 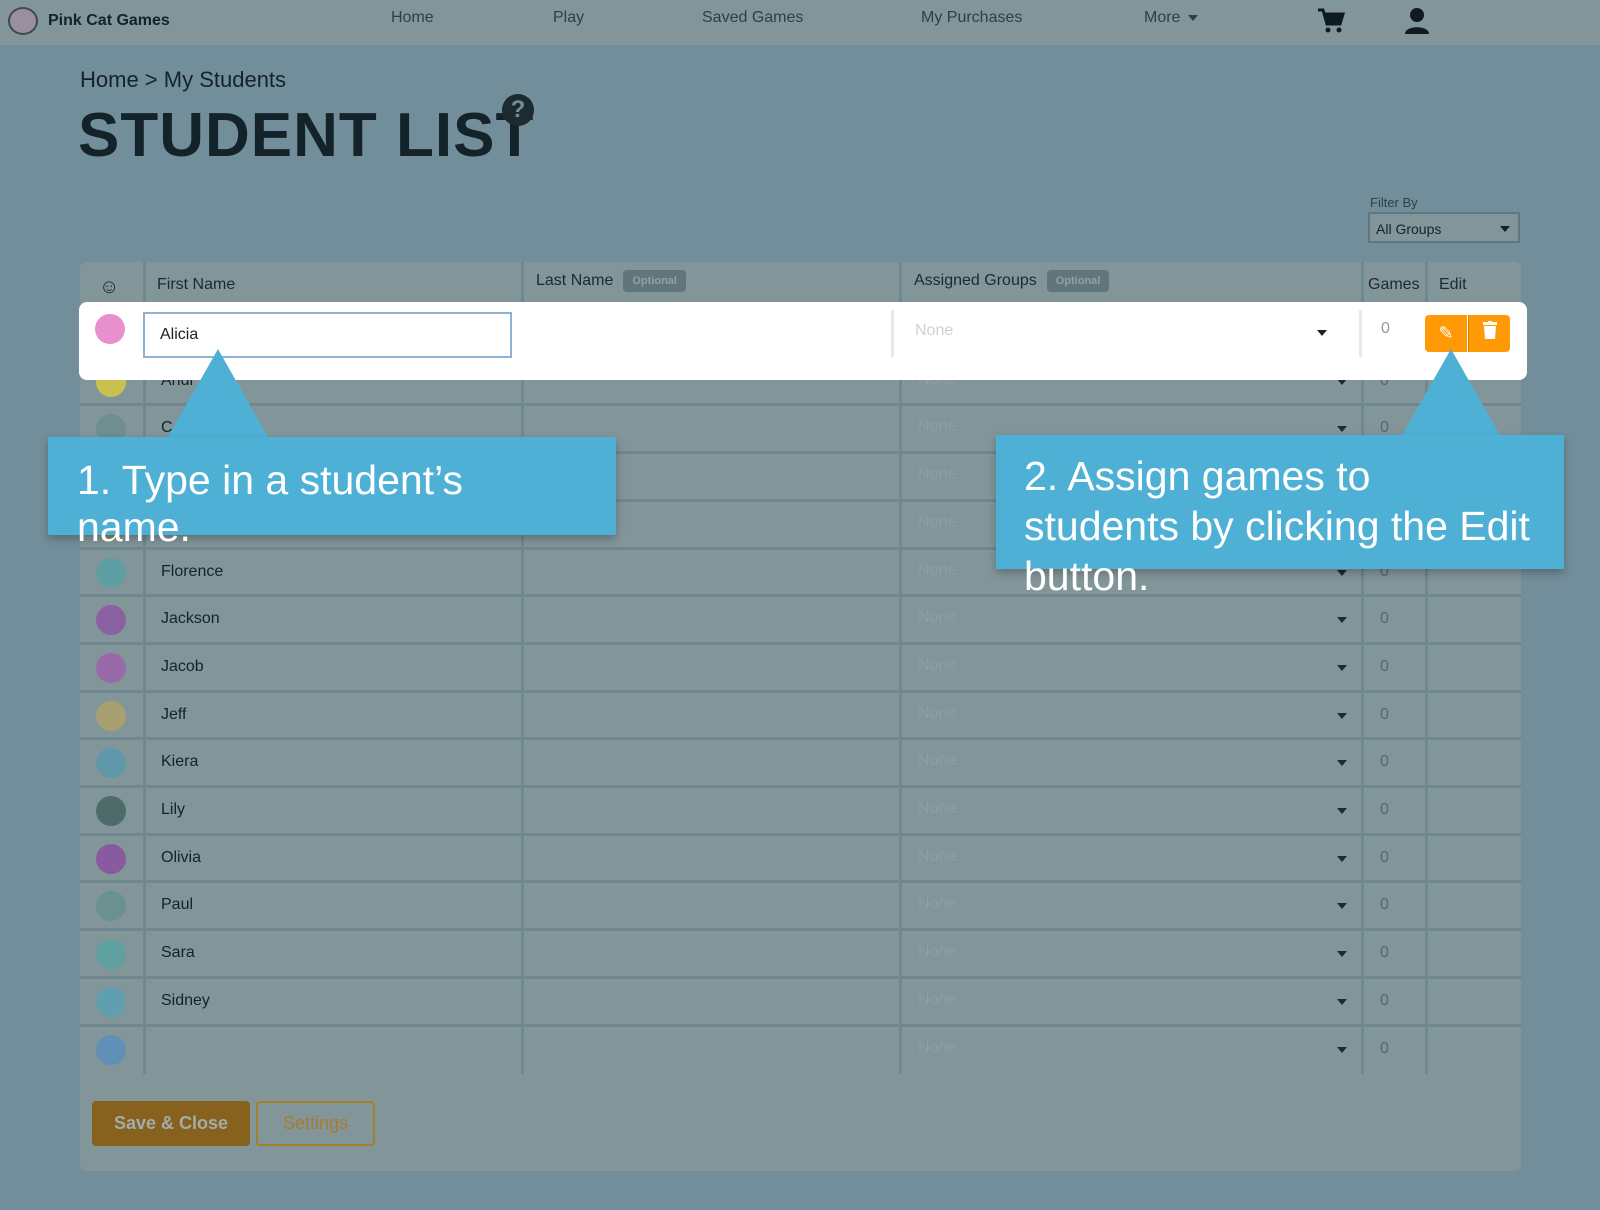 I want to click on breadcrumb: Home > My Students, so click(x=183, y=80).